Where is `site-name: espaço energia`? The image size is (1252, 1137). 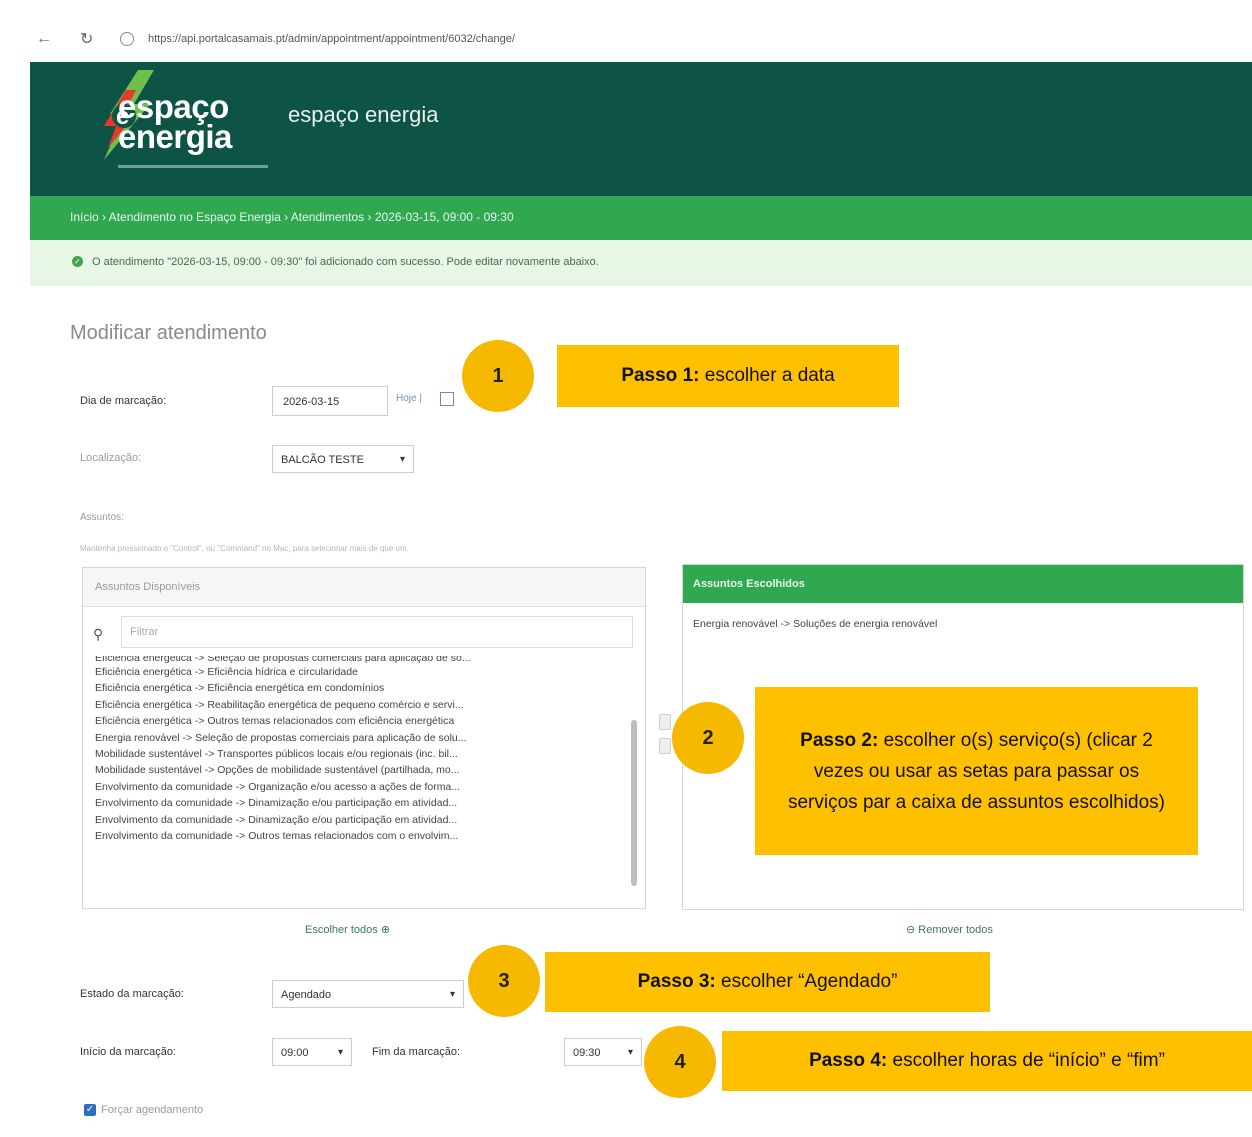 site-name: espaço energia is located at coordinates (363, 115).